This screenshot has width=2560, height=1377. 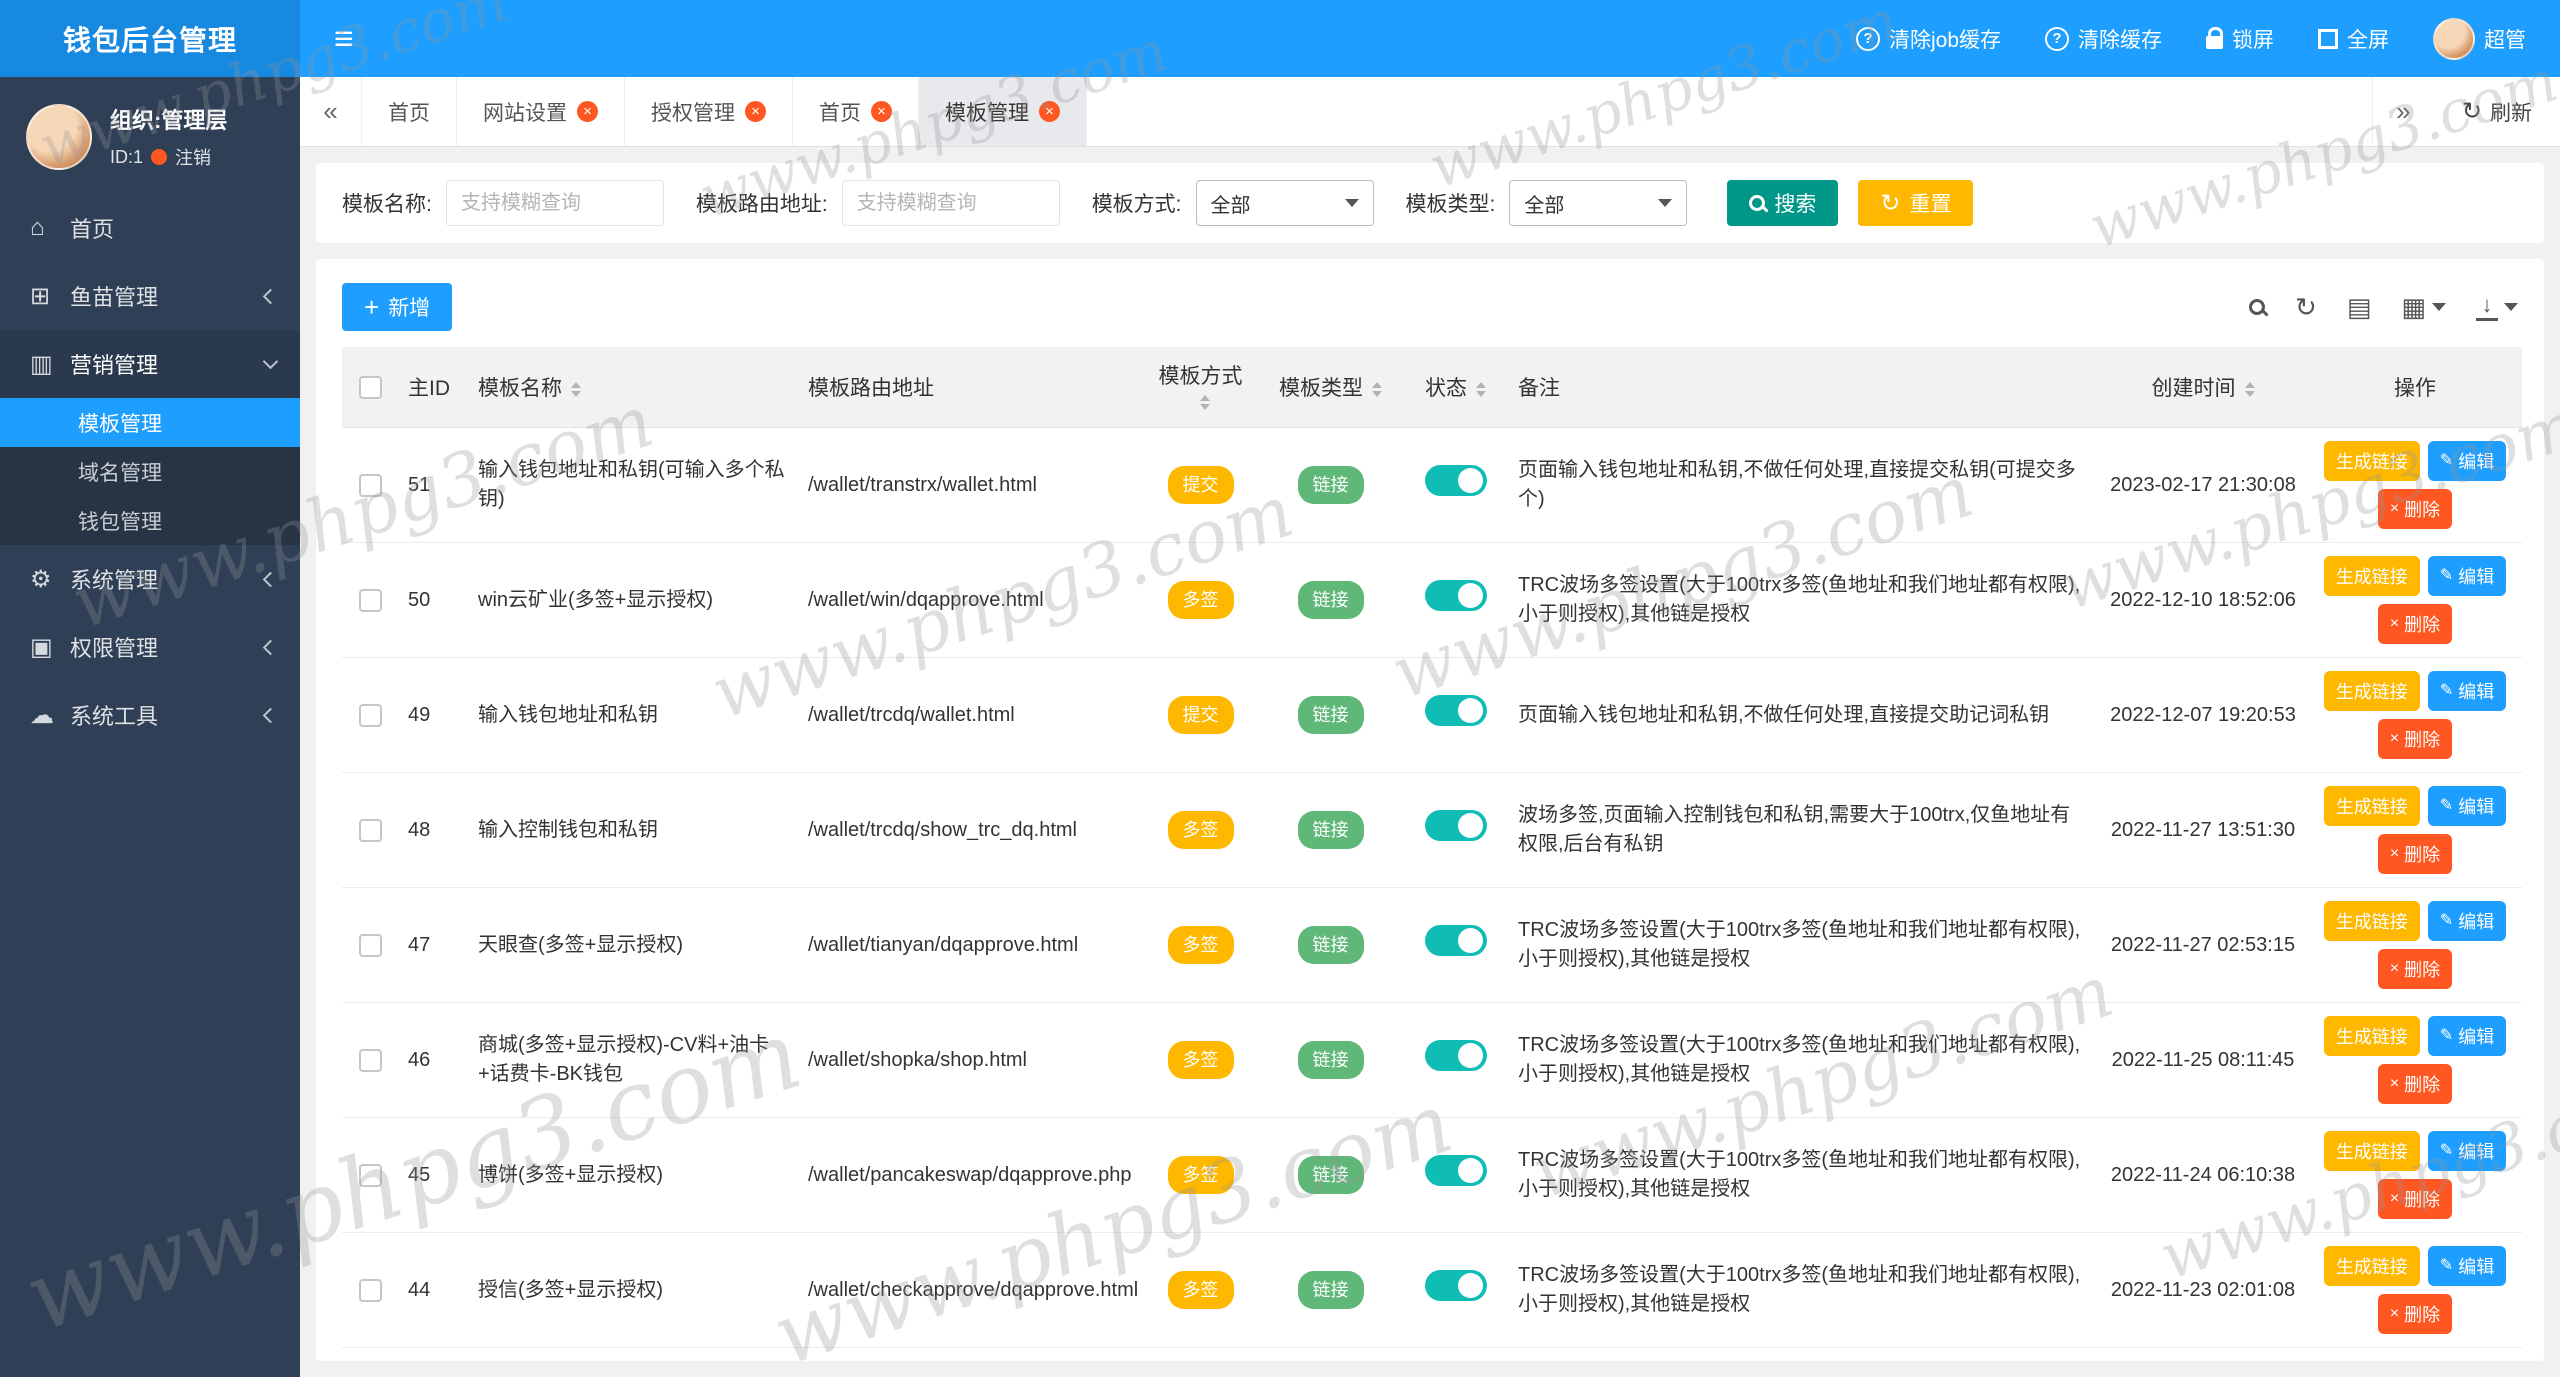 What do you see at coordinates (2240, 39) in the screenshot?
I see `lock-screen-button: 锁屏` at bounding box center [2240, 39].